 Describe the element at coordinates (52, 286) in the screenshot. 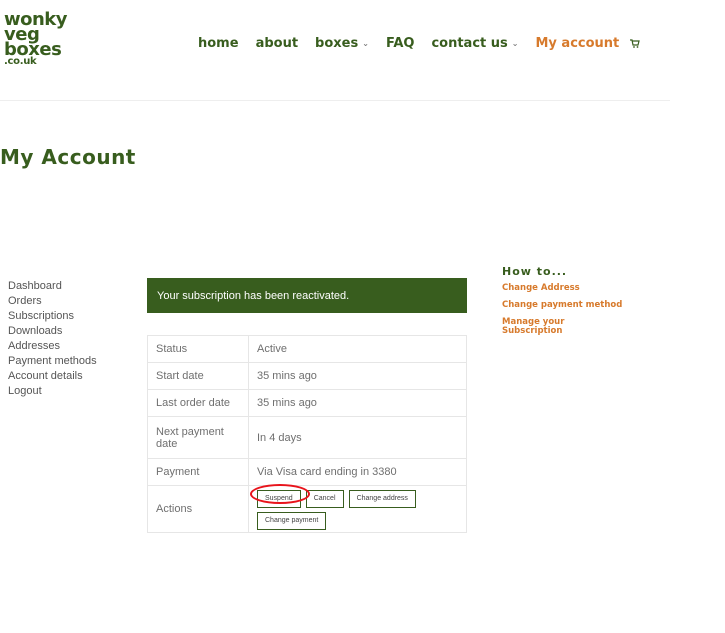

I see `sidebar-item-dashboard: Dashboard` at that location.